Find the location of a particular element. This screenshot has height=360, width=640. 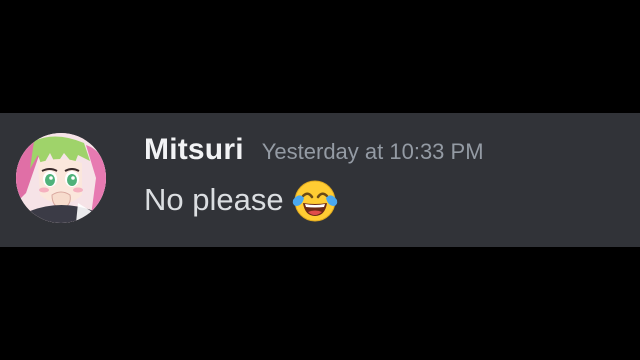

avatar-image is located at coordinates (61, 178).